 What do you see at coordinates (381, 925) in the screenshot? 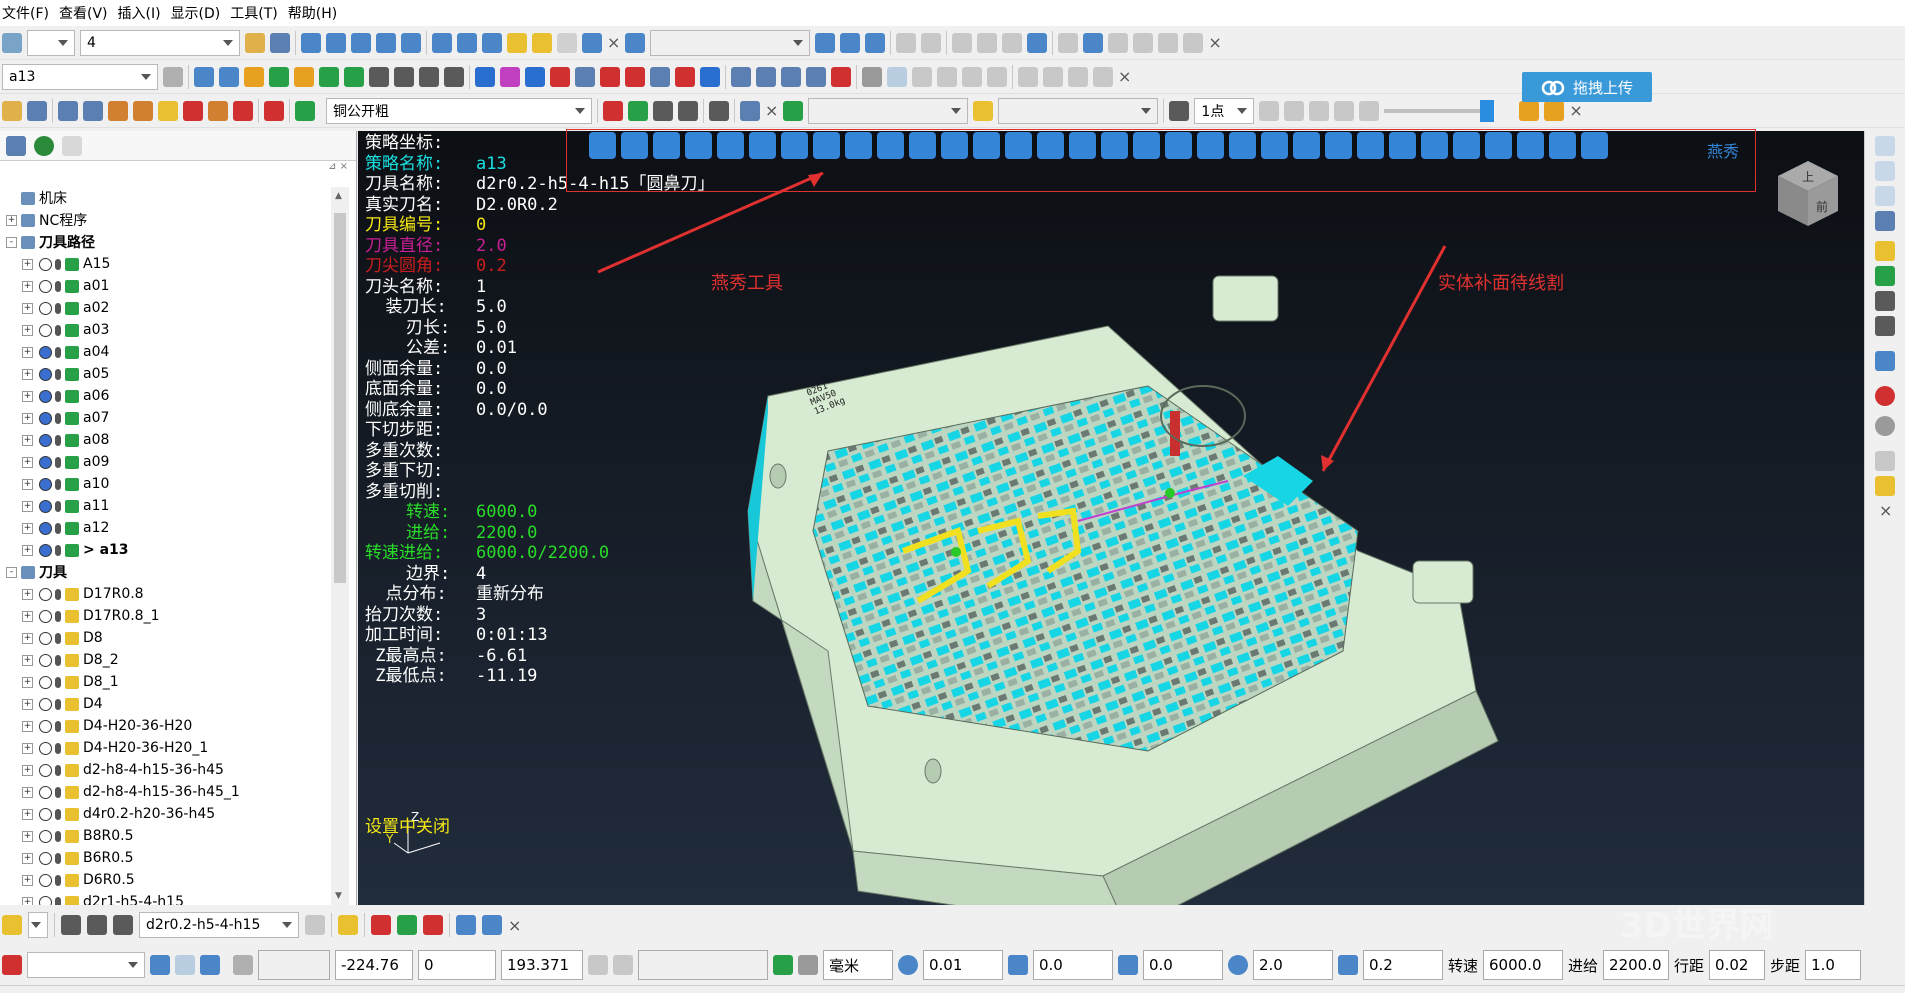
I see `feeds-icon` at bounding box center [381, 925].